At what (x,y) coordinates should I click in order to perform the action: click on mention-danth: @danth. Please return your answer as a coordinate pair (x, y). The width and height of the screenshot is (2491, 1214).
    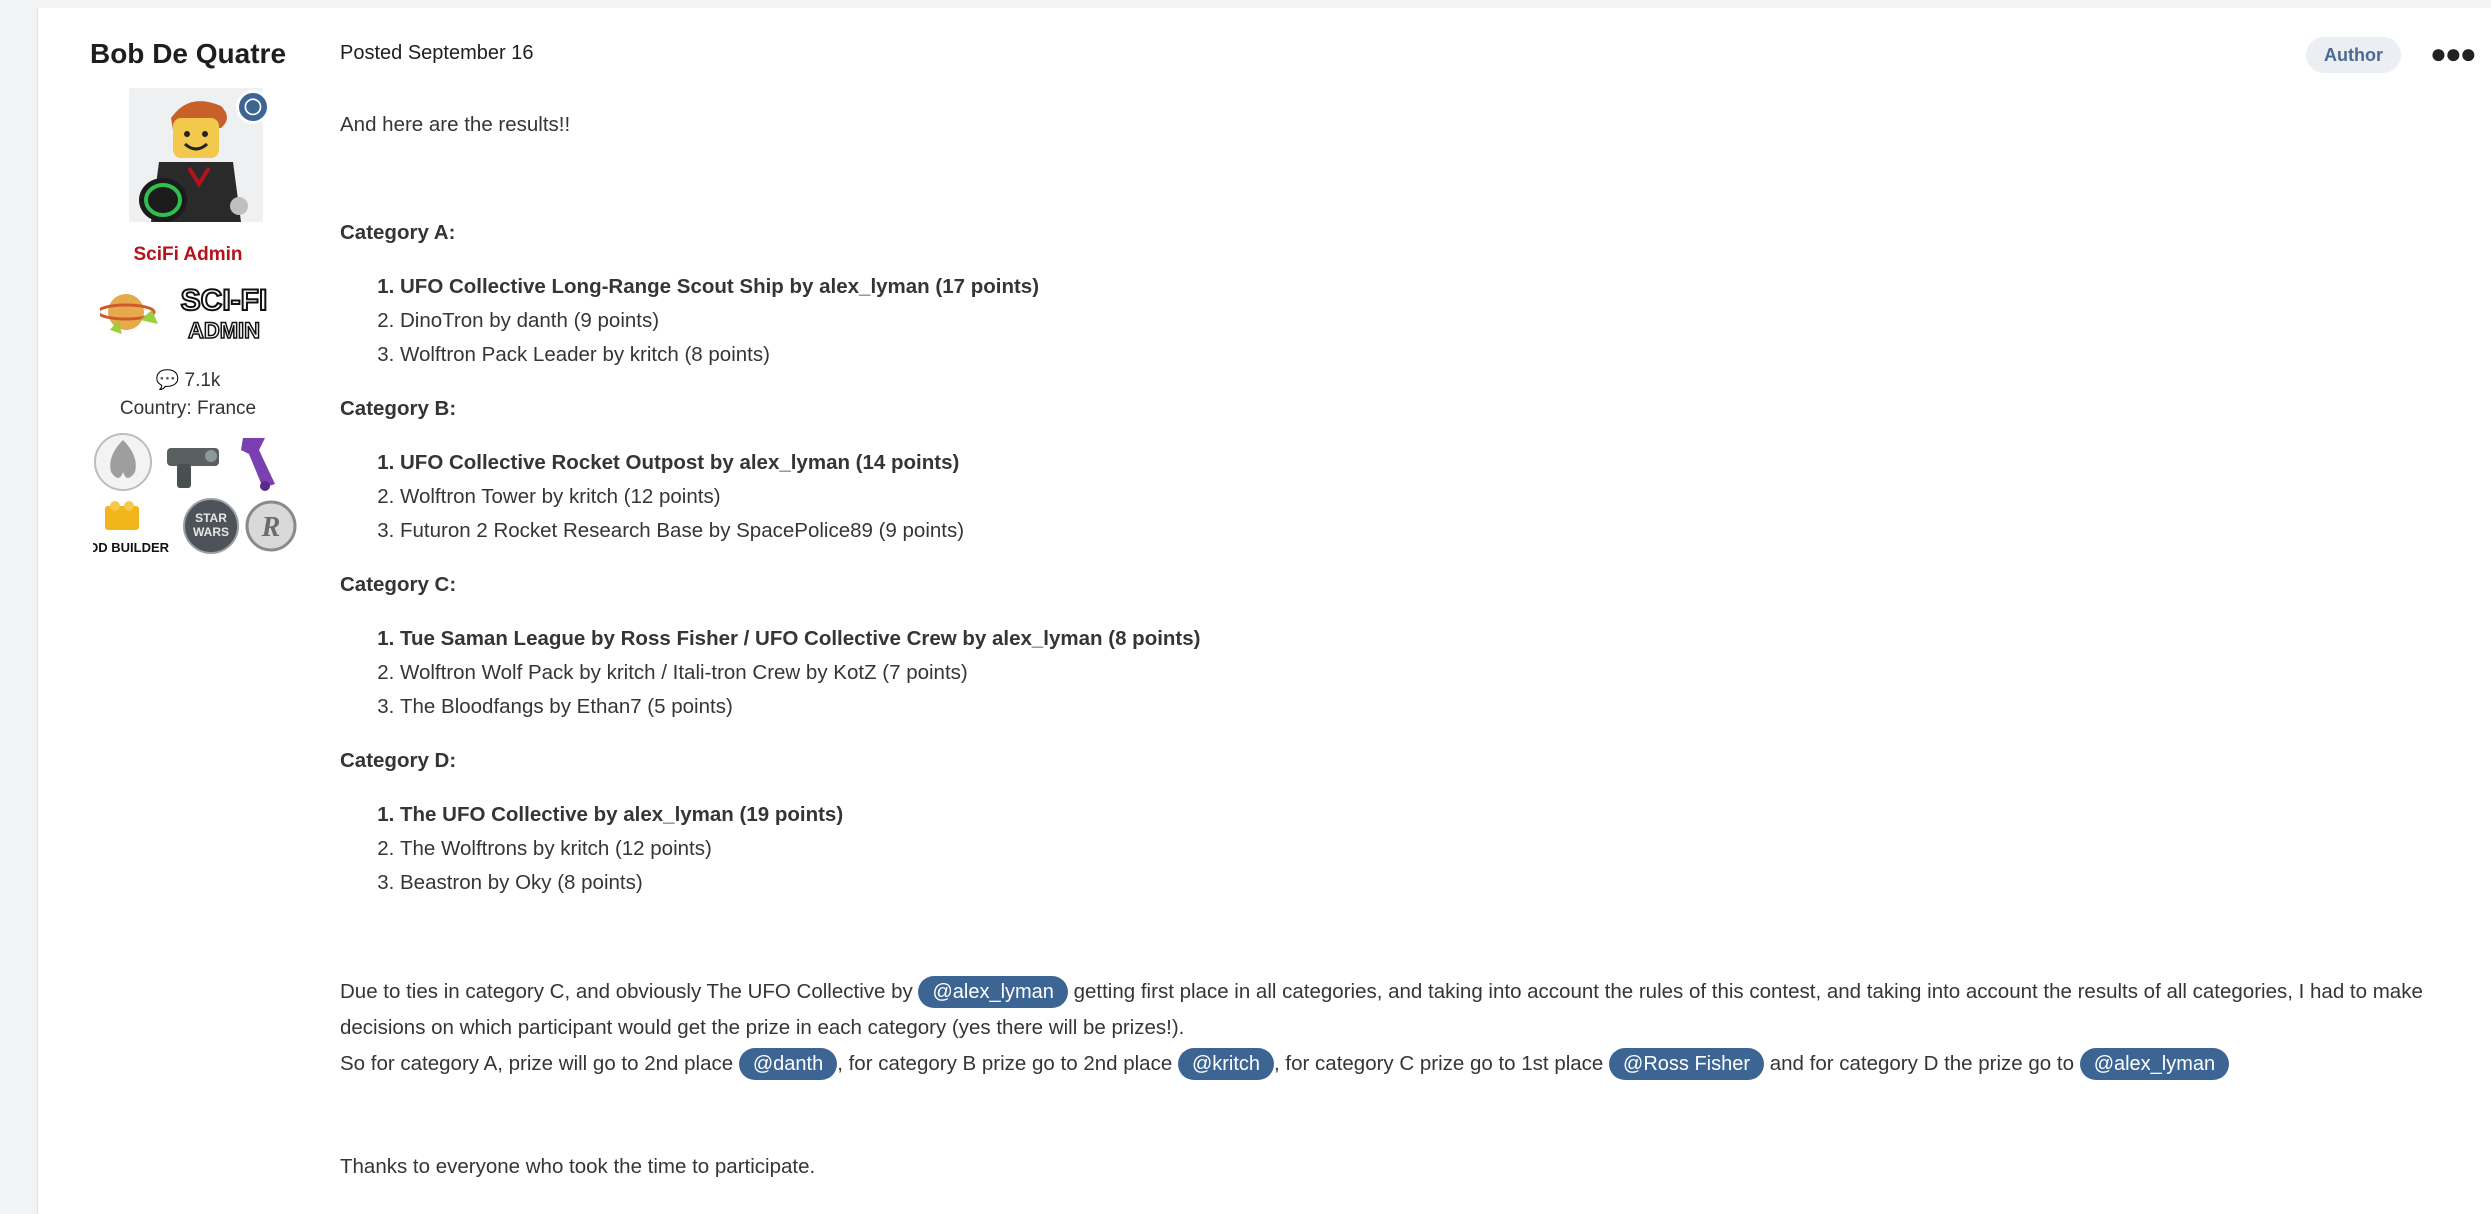
    Looking at the image, I should click on (788, 1064).